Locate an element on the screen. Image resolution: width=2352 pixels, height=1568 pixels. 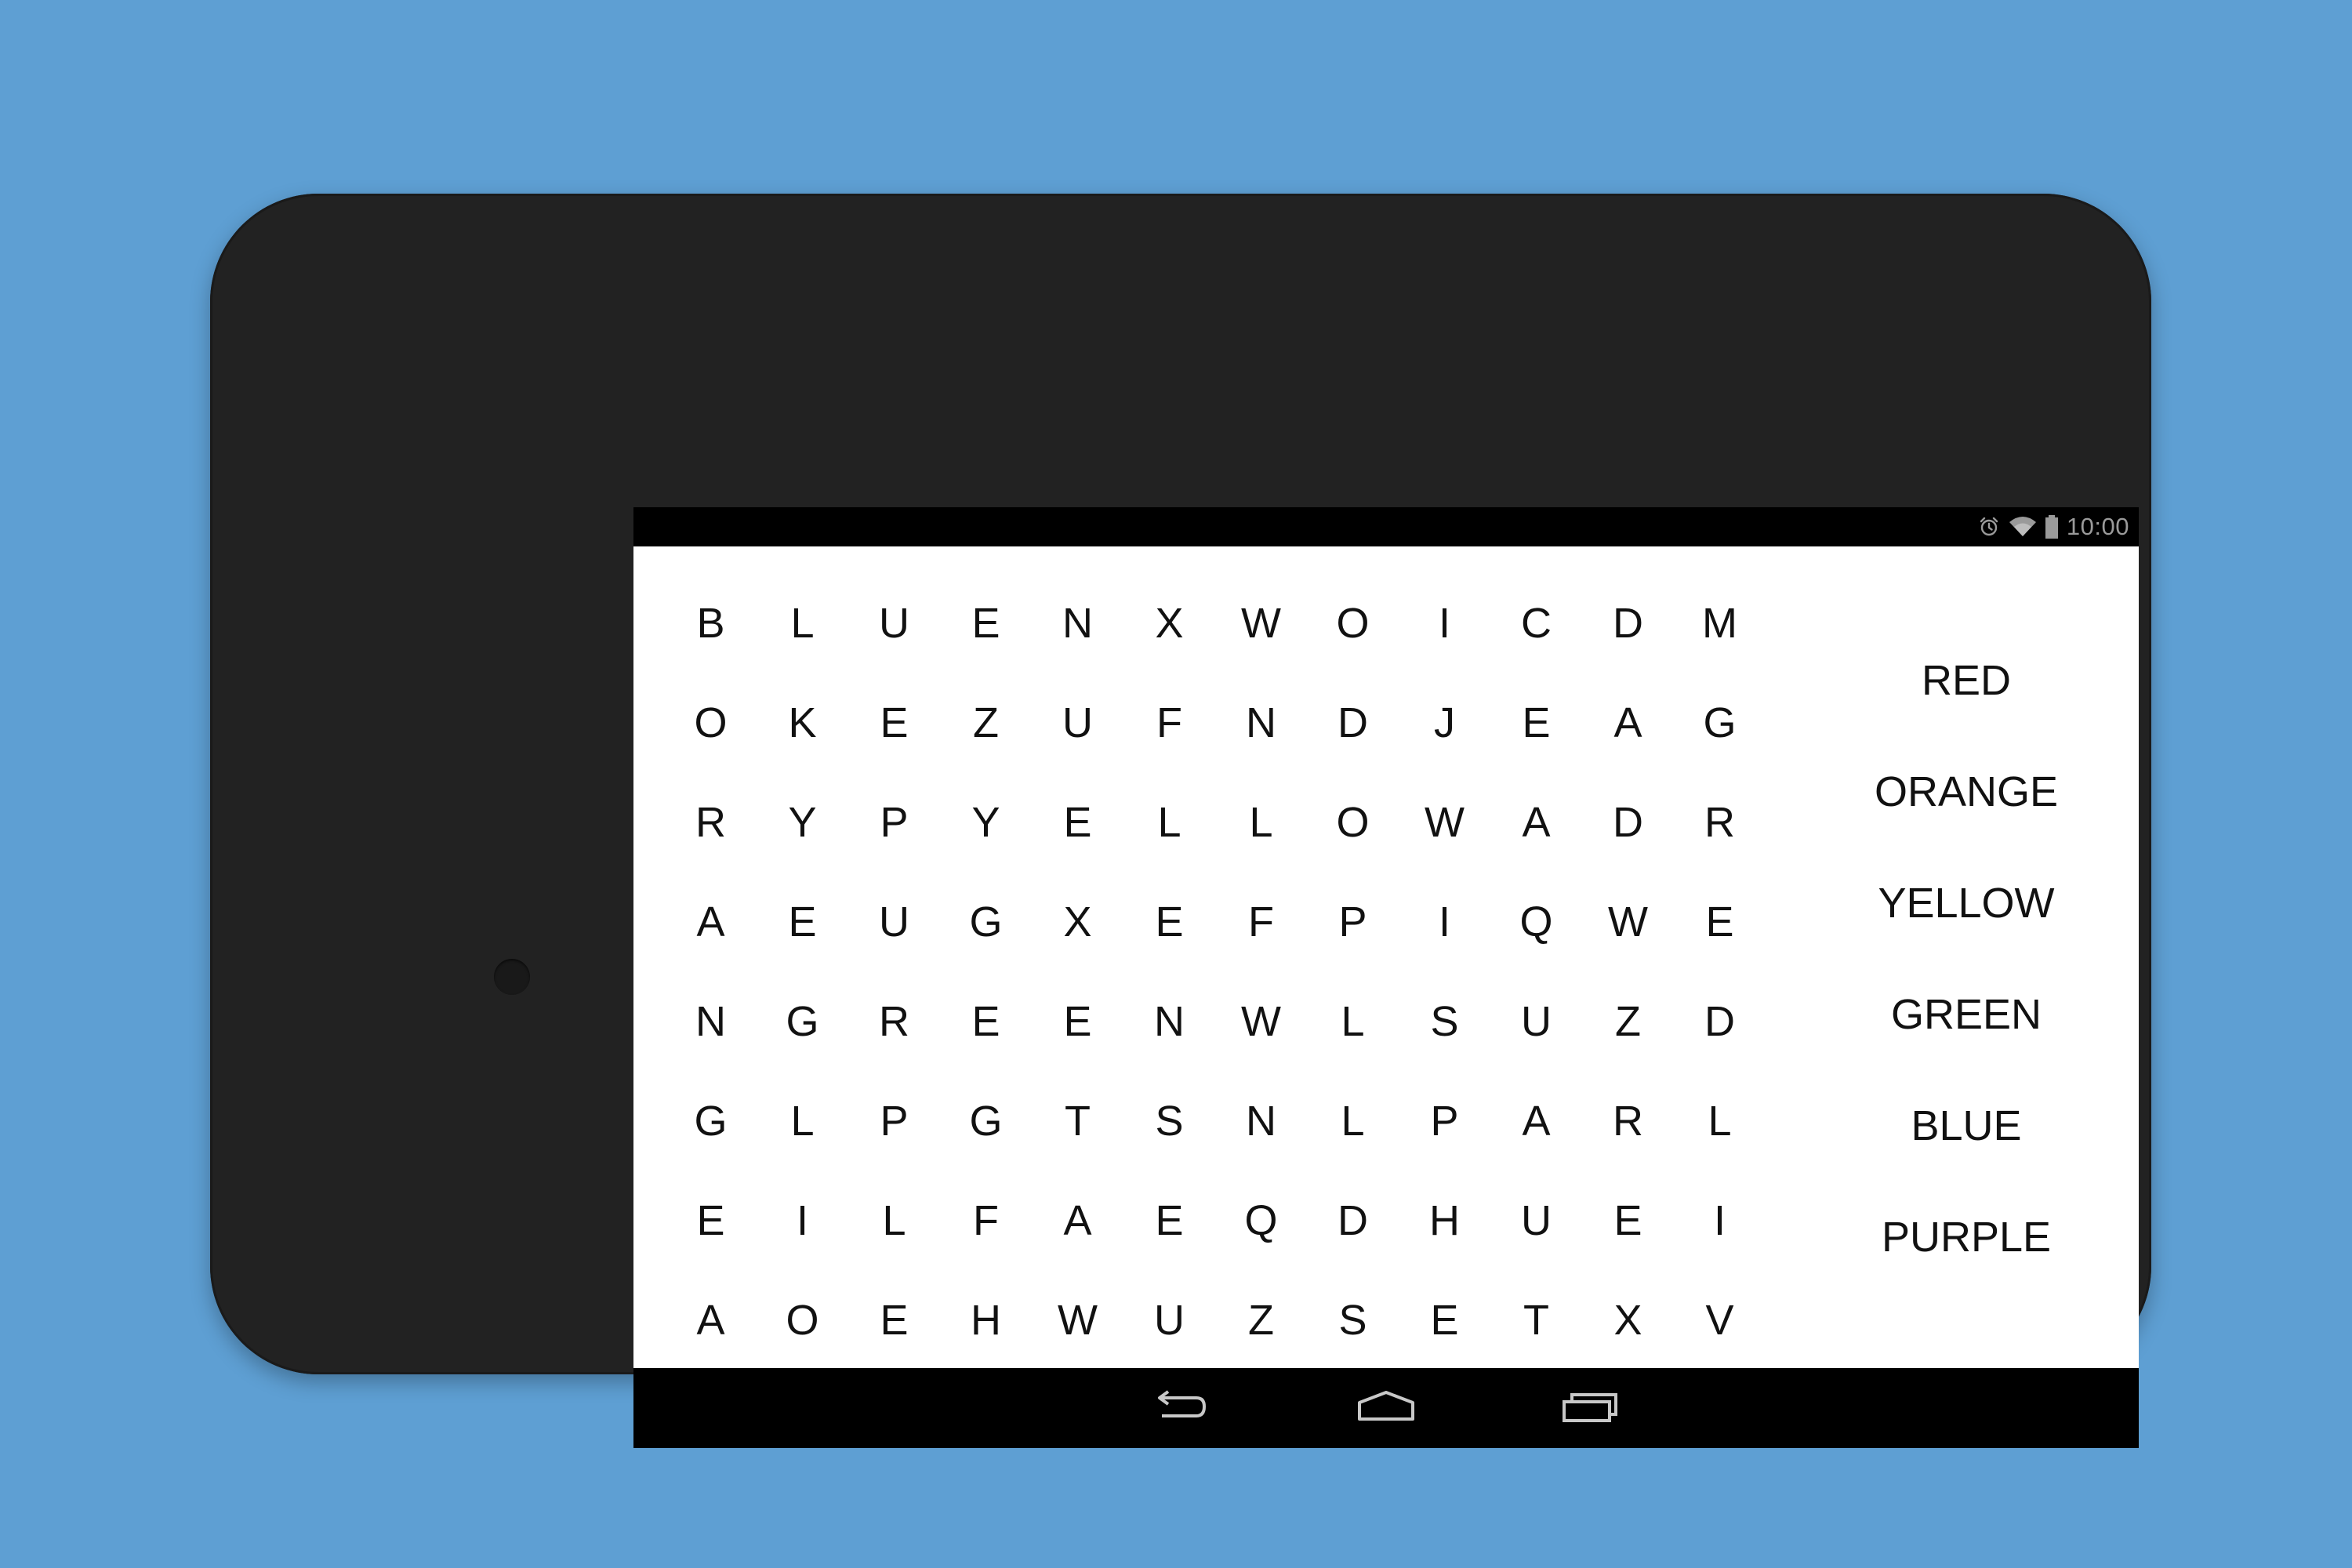
grid-cell: C is located at coordinates (1536, 623).